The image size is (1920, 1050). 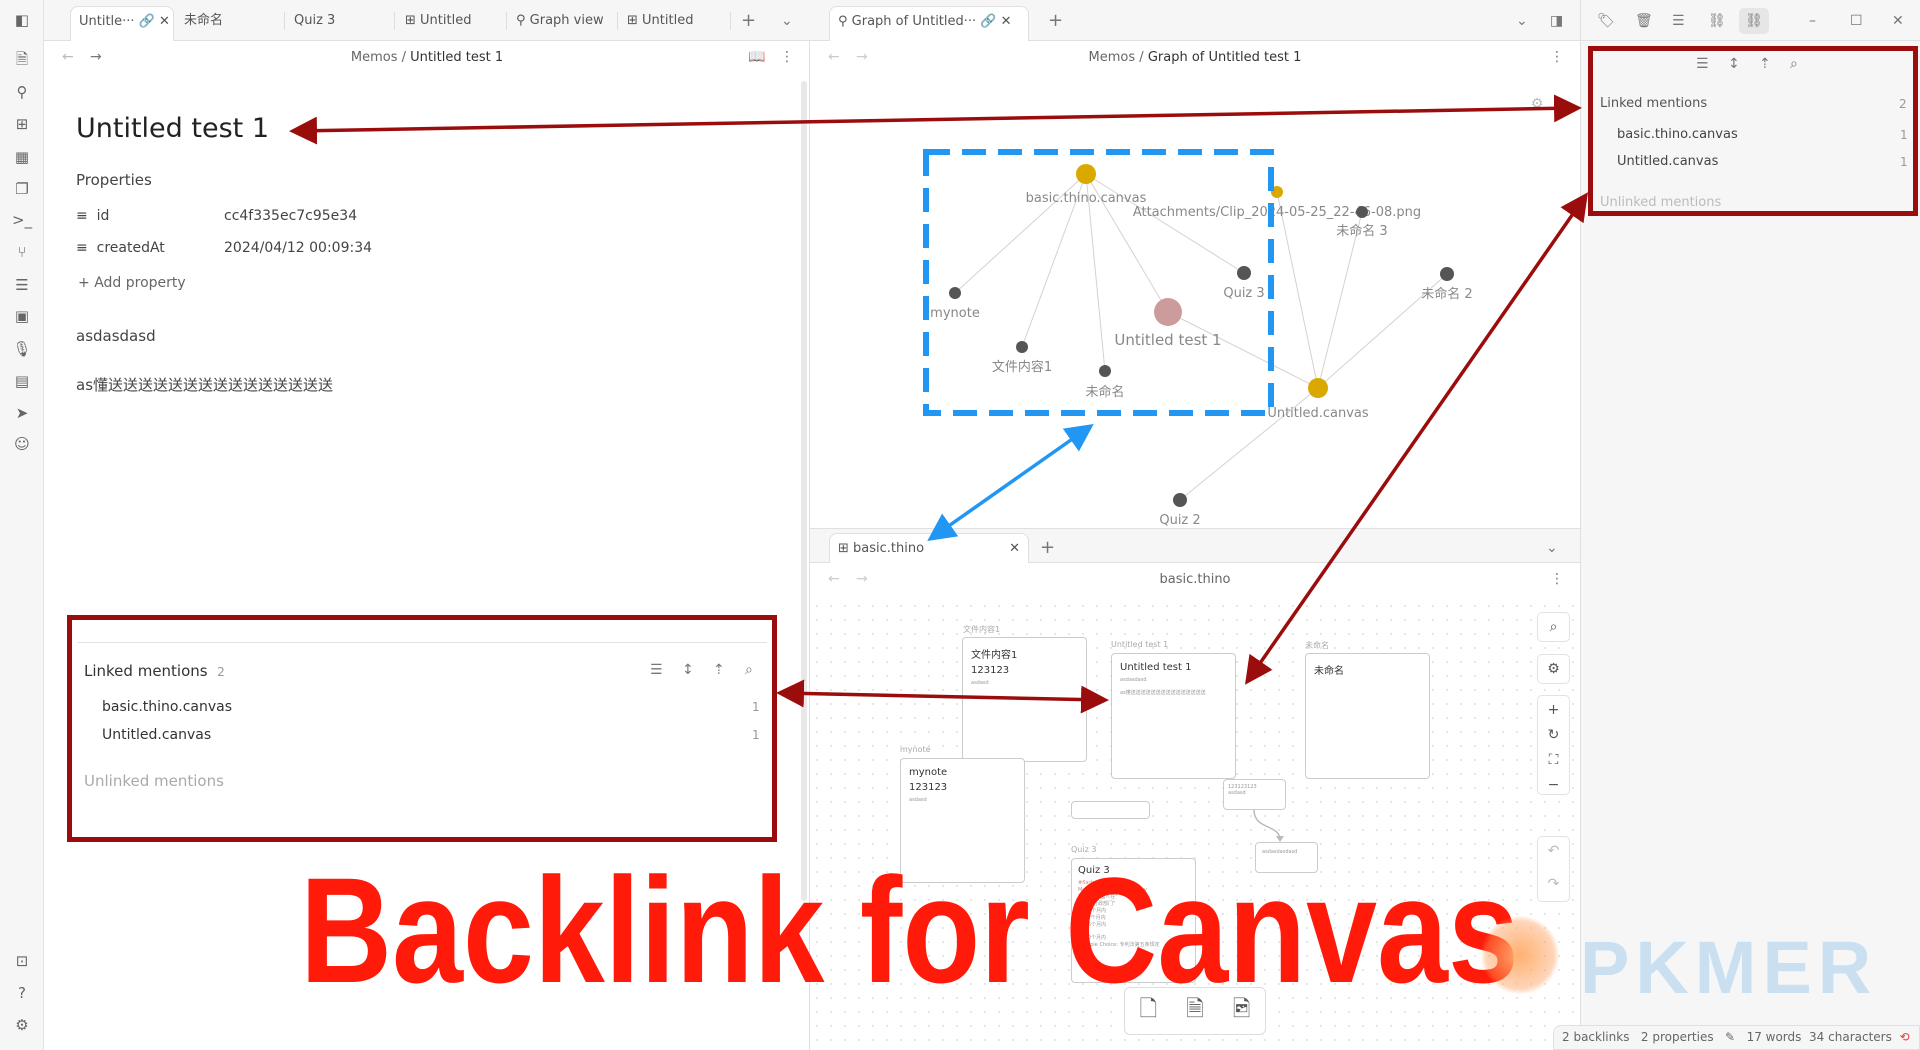 What do you see at coordinates (1022, 367) in the screenshot?
I see `graph-label: 文件内容1` at bounding box center [1022, 367].